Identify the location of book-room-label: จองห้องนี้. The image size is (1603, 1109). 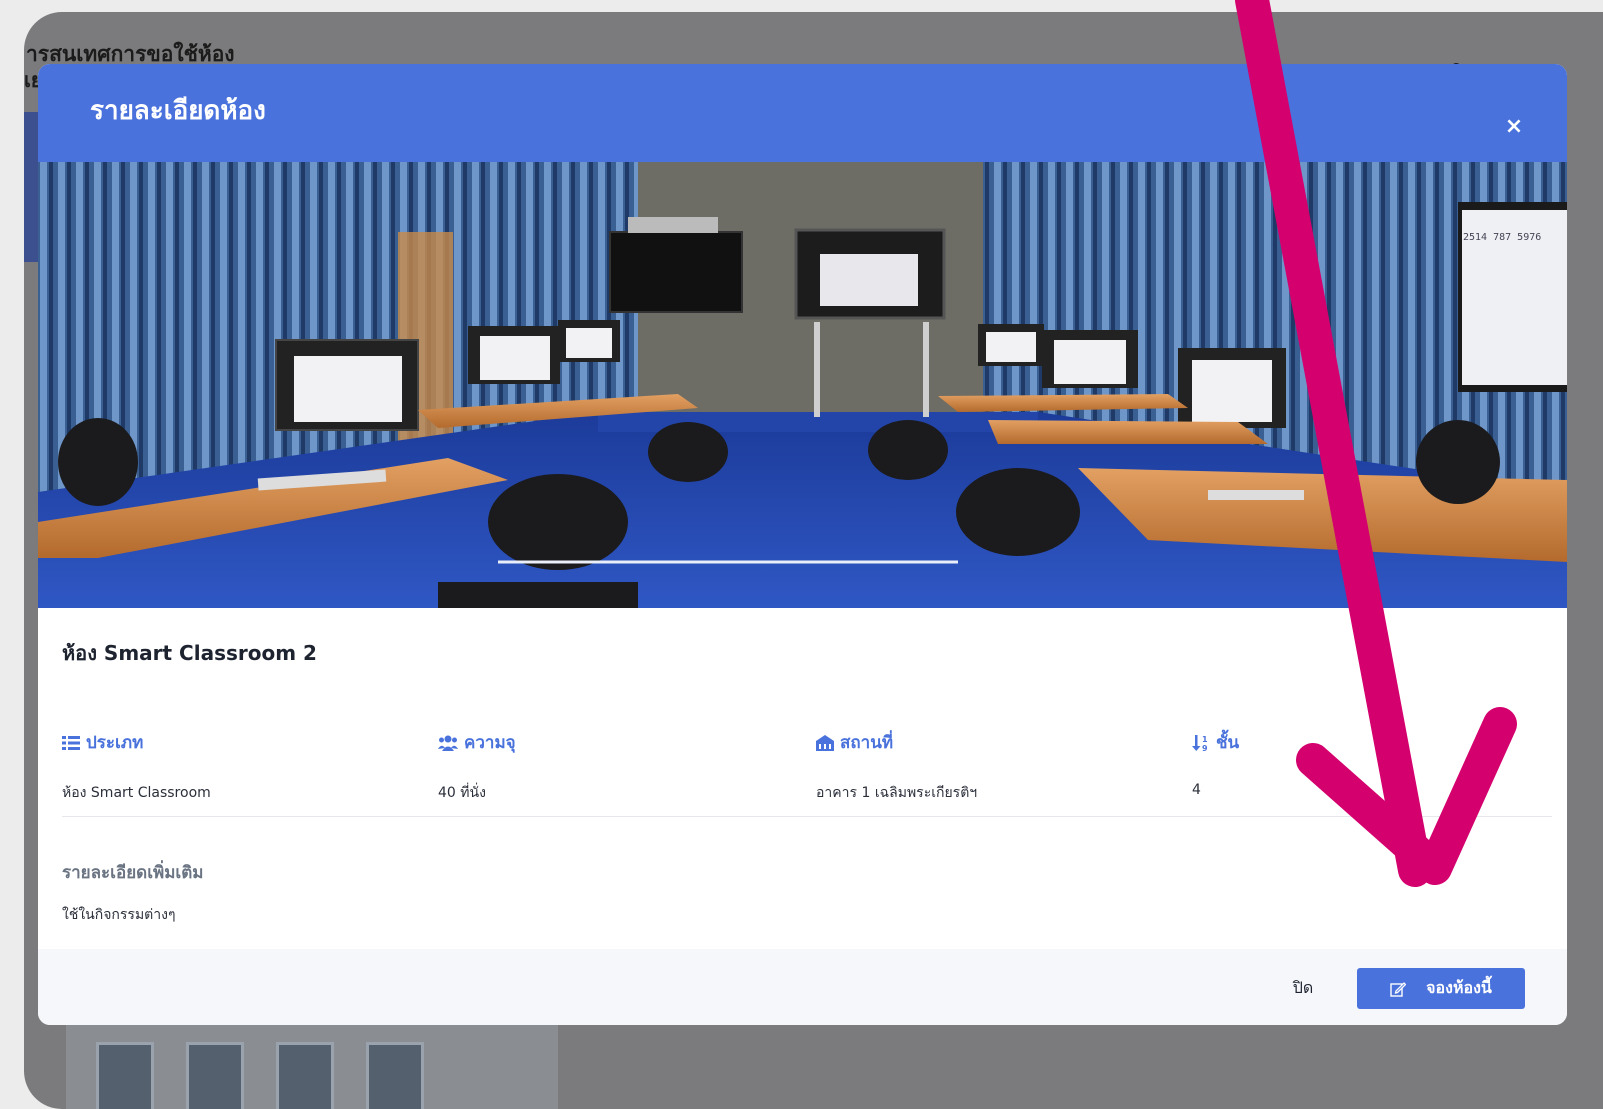
(1459, 988).